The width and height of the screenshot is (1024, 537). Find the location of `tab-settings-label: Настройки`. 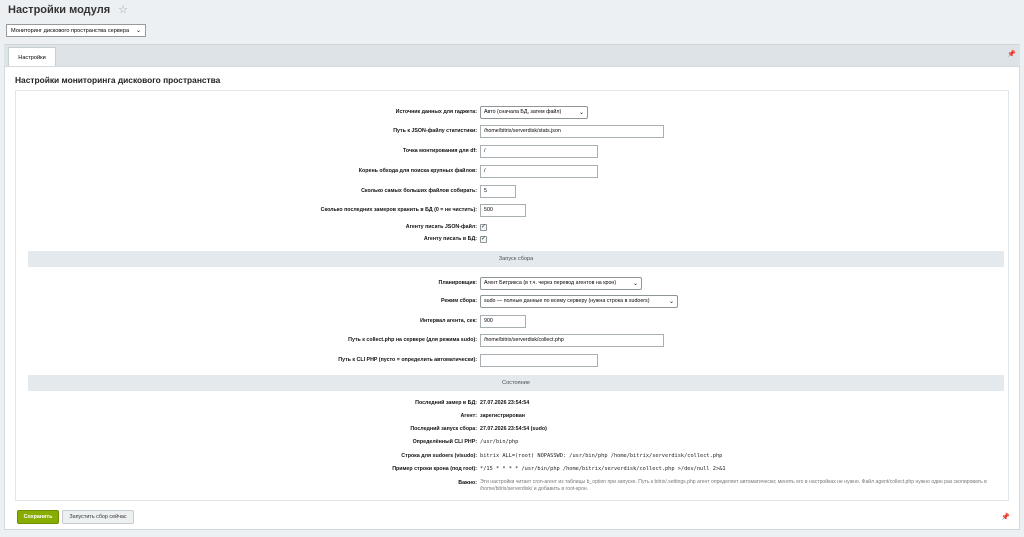

tab-settings-label: Настройки is located at coordinates (32, 57).